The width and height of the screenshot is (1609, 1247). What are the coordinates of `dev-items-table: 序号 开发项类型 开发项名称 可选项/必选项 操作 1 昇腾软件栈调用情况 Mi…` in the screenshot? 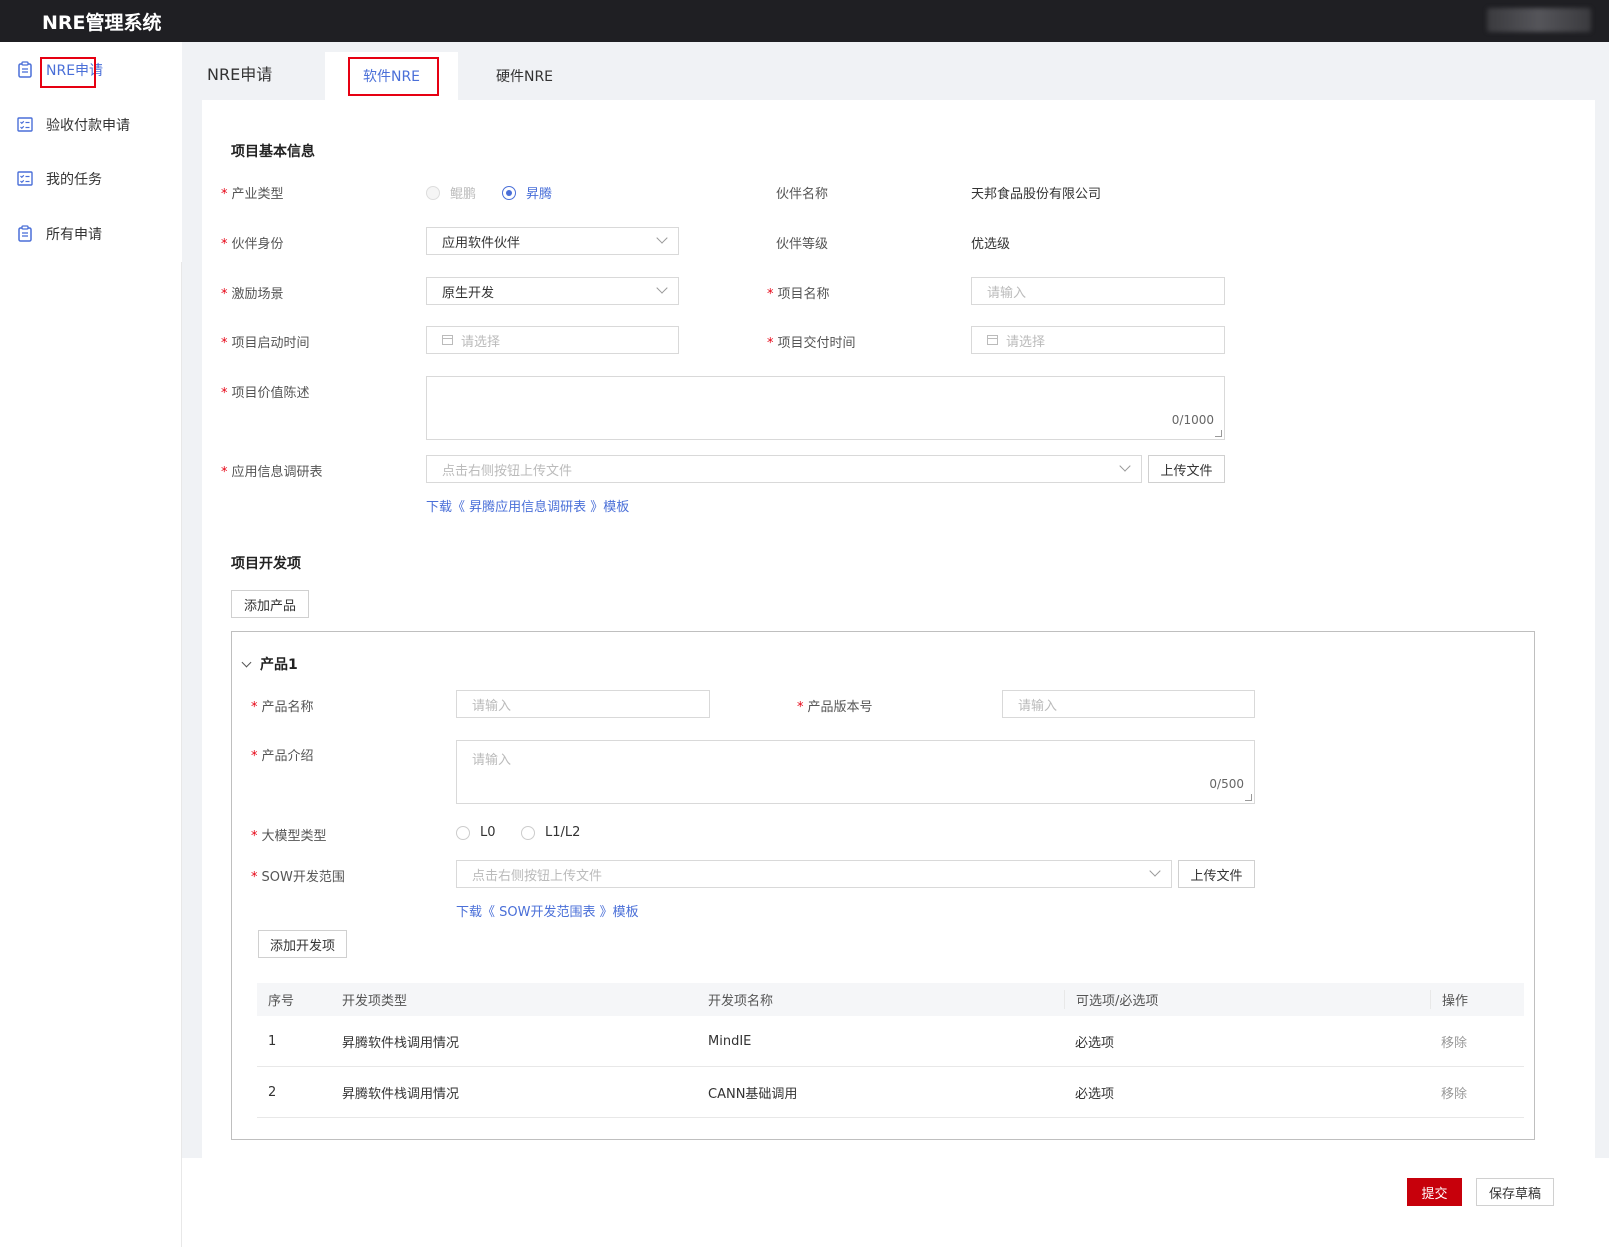 It's located at (890, 1050).